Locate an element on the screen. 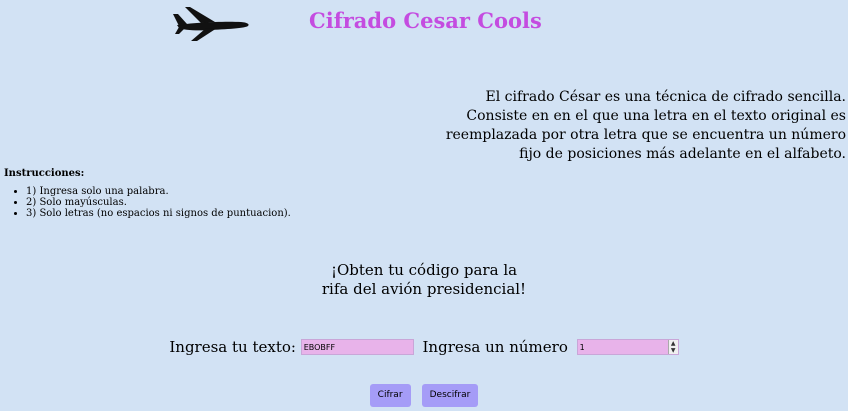 This screenshot has width=848, height=411. cipher-form: Ingresa tu texto: Ingresa un número ▲ ▼ is located at coordinates (424, 346).